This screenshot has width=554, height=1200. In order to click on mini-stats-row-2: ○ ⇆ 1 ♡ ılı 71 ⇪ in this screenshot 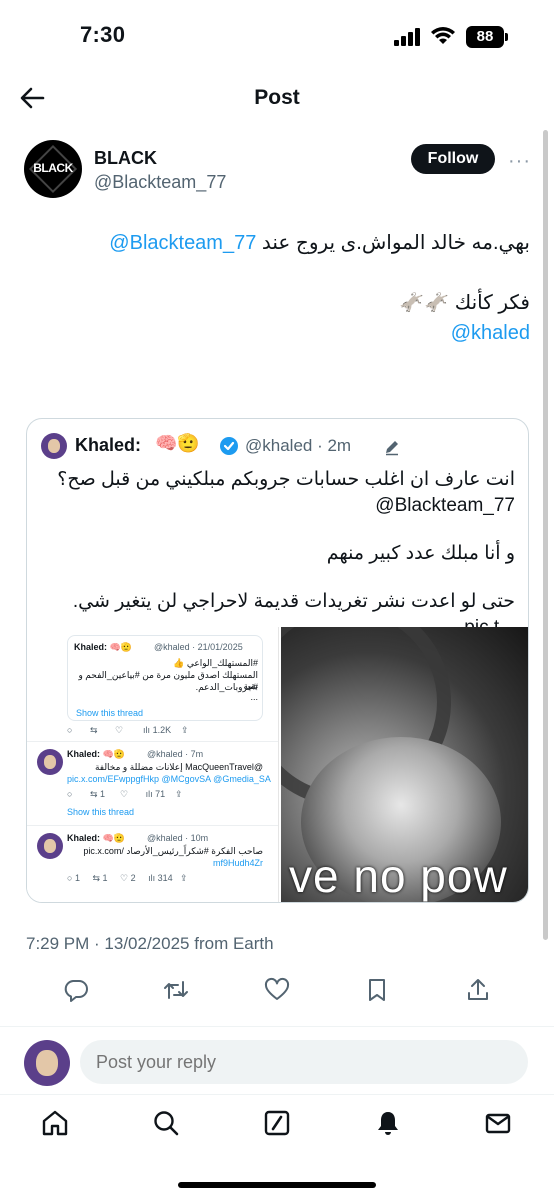, I will do `click(125, 794)`.